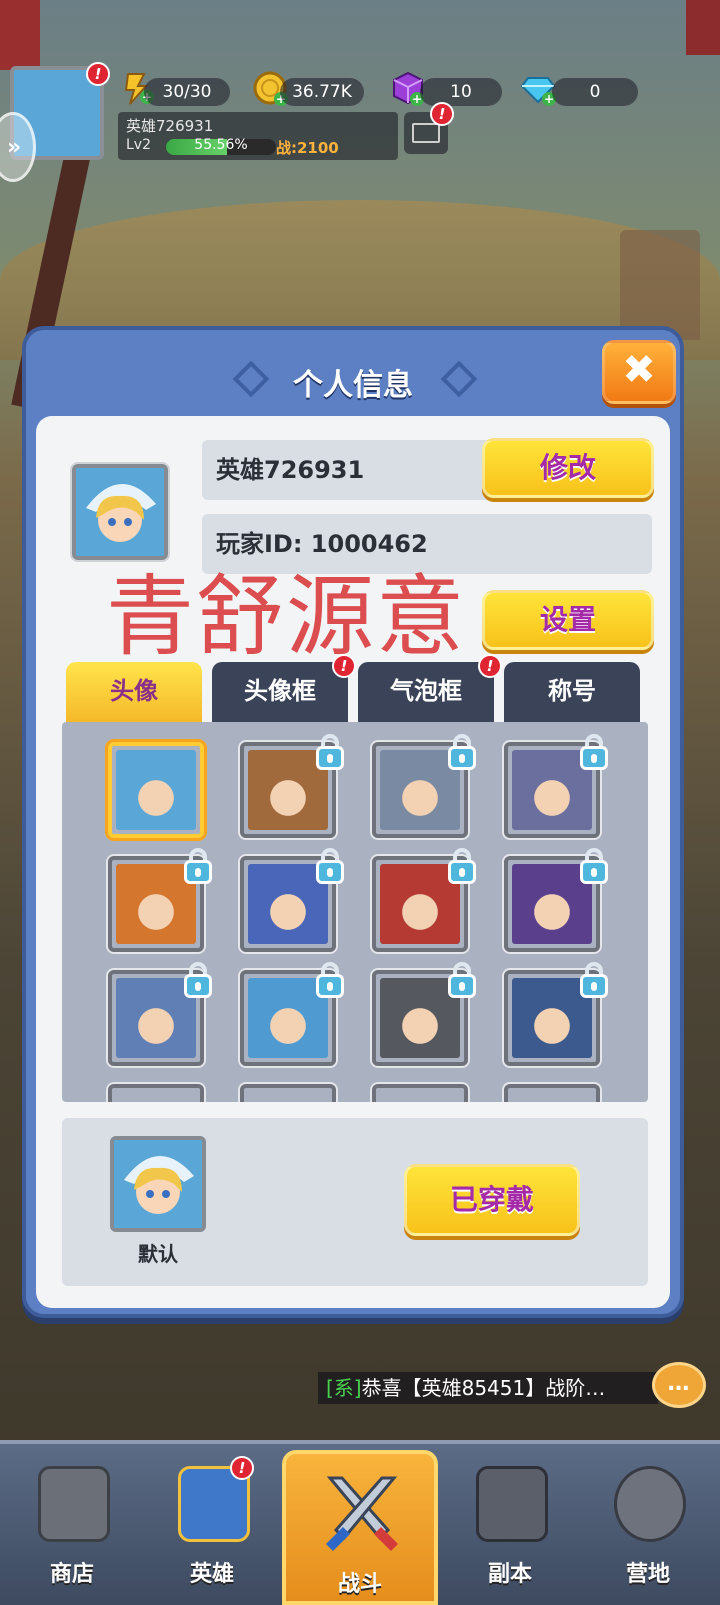 Image resolution: width=720 pixels, height=1605 pixels. I want to click on avatar-option-purple-ninja, so click(556, 900).